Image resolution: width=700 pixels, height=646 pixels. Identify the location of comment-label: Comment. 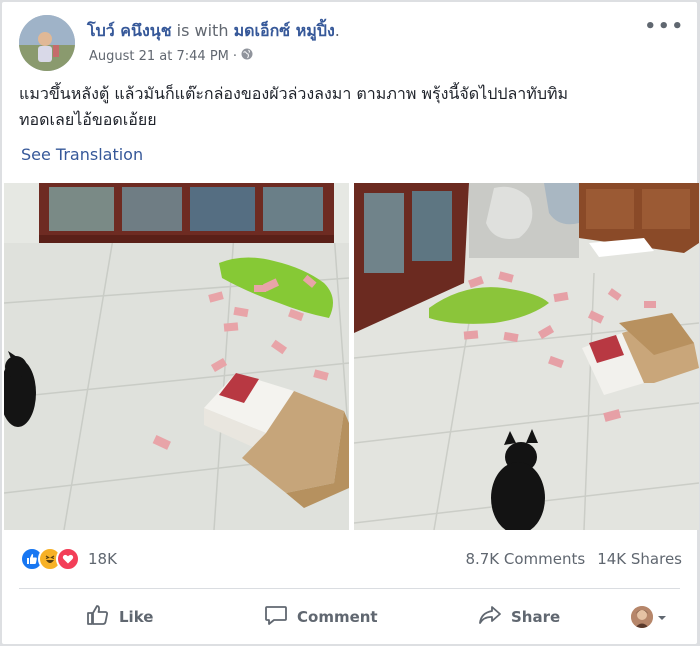
(337, 617).